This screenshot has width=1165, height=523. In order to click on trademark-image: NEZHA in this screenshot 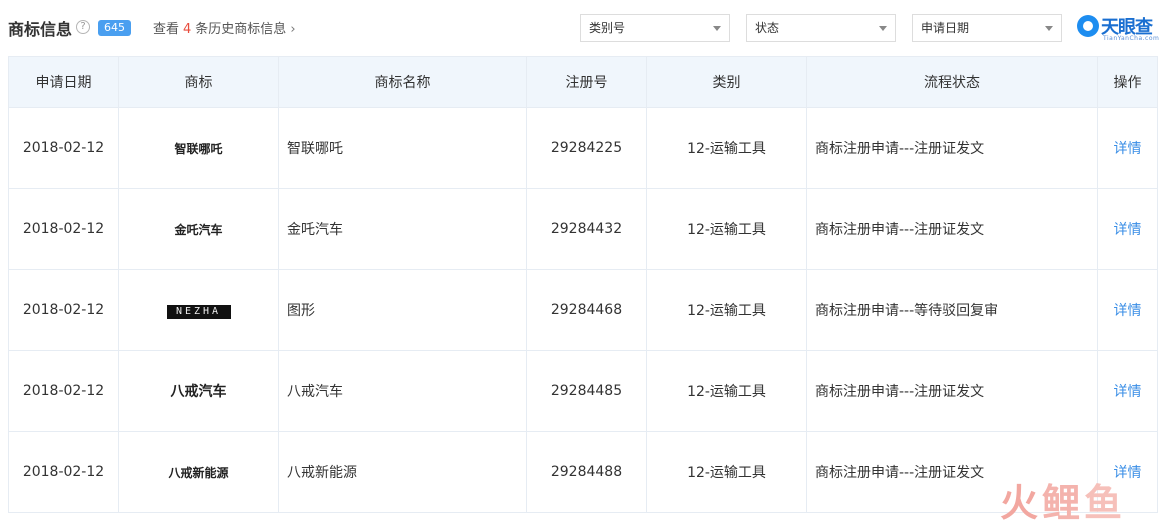, I will do `click(198, 311)`.